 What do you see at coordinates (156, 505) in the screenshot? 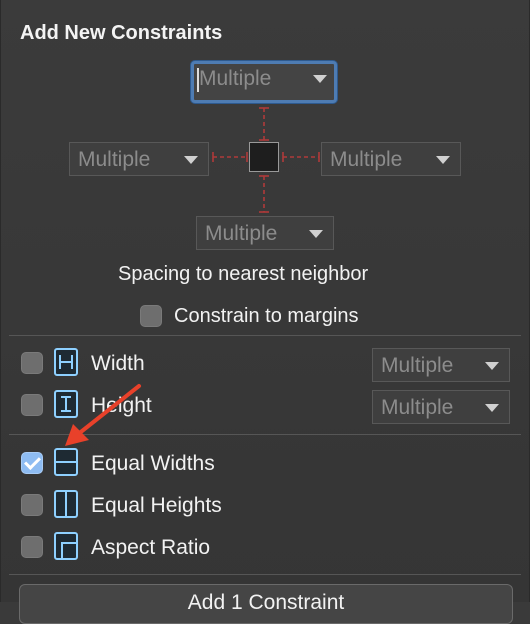
I see `equal-heights-label: Equal Heights` at bounding box center [156, 505].